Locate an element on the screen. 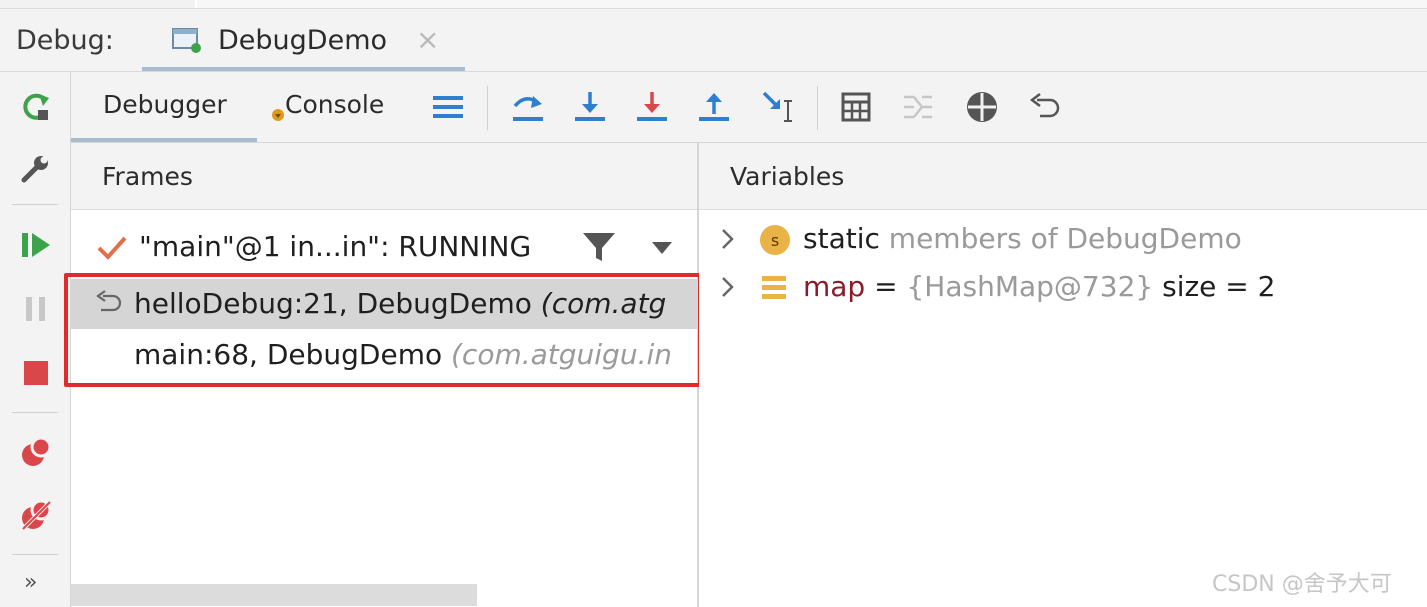  tab-console: Console is located at coordinates (334, 104).